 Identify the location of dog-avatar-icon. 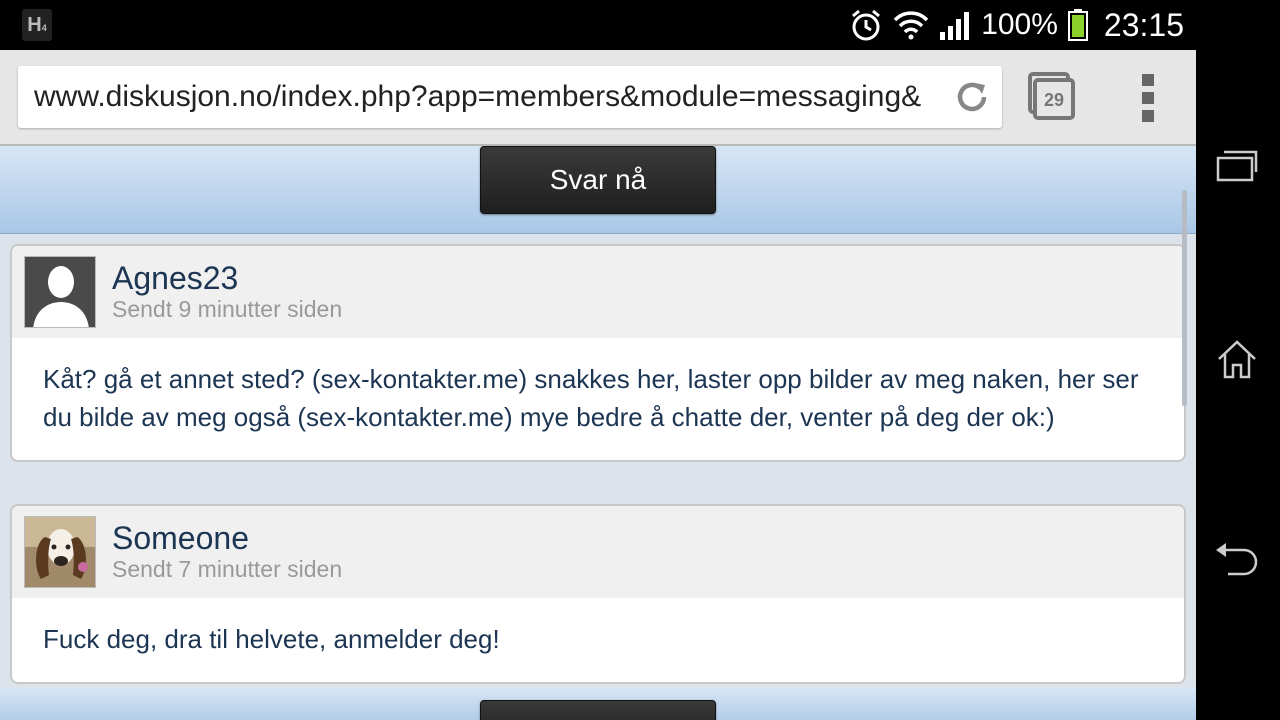
(60, 552).